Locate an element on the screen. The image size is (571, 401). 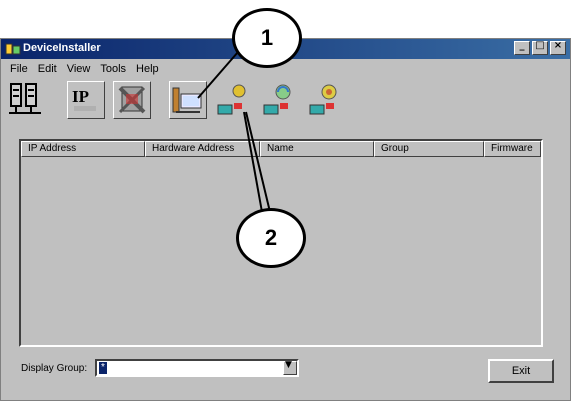
callout-1: 1 is located at coordinates (267, 38).